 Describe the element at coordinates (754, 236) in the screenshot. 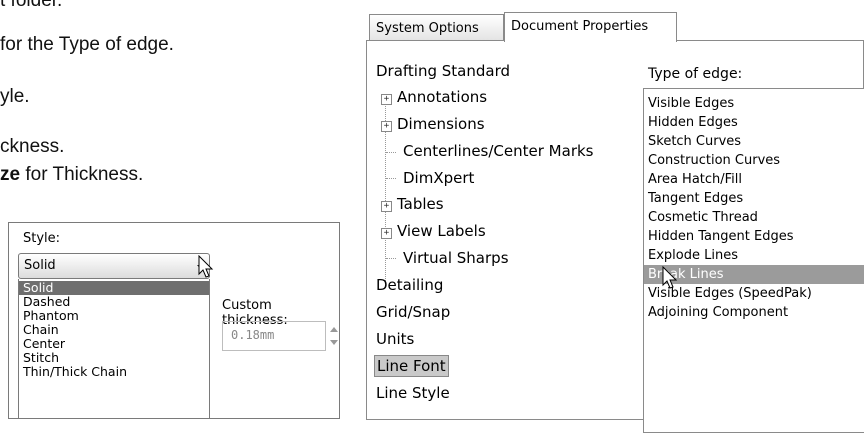

I see `edge-type-item: Hidden Tangent Edges` at that location.